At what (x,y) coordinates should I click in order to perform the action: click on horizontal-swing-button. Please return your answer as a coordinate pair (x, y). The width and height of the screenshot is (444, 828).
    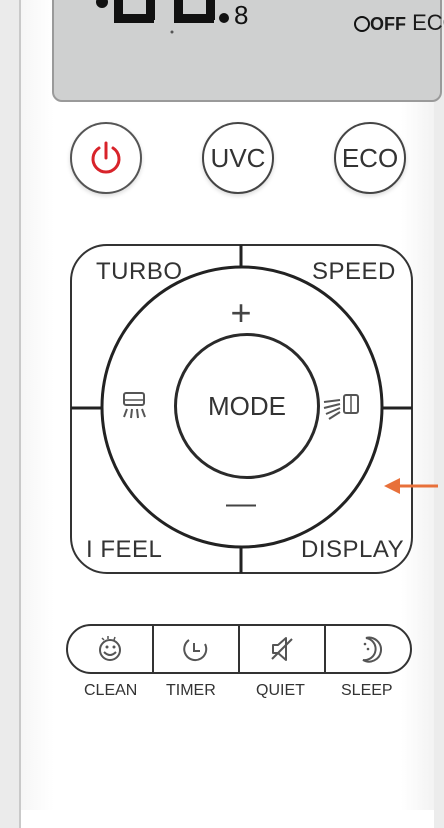
    Looking at the image, I should click on (341, 407).